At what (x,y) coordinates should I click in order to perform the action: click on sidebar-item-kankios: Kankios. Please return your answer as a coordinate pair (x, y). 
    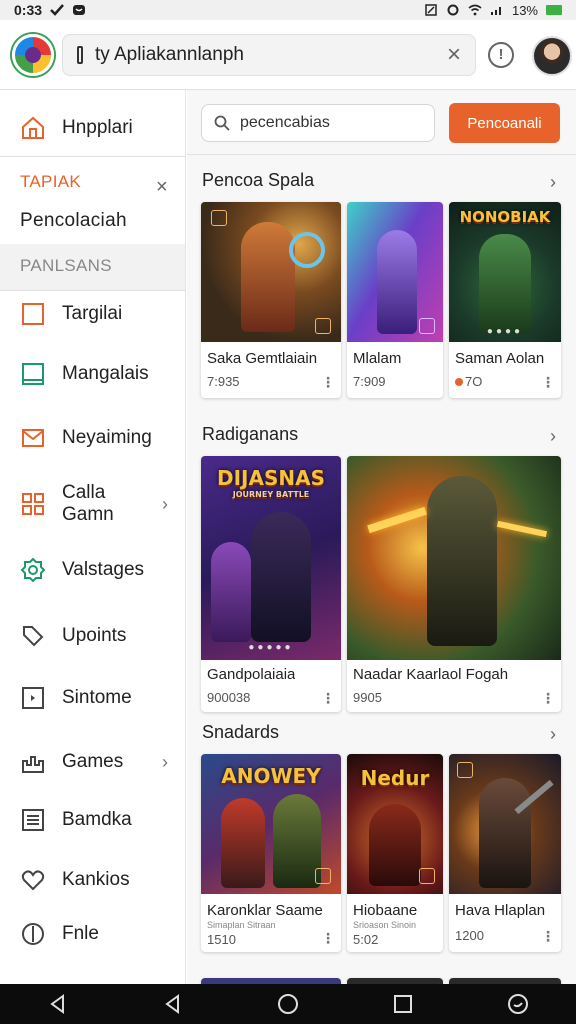
    Looking at the image, I should click on (92, 880).